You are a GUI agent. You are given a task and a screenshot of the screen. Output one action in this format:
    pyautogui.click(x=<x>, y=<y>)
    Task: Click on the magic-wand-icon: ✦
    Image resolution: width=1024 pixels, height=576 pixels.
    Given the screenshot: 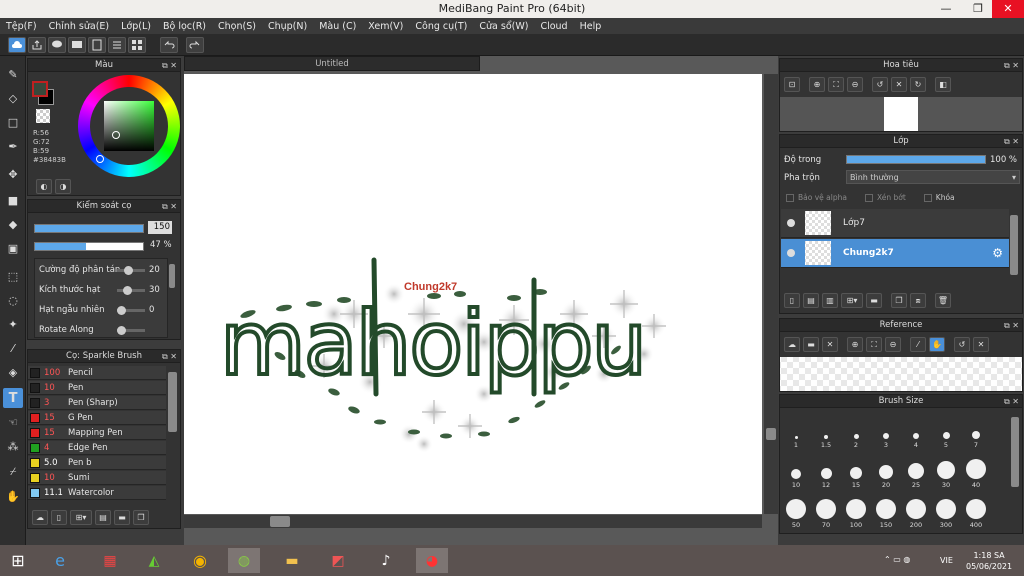 What is the action you would take?
    pyautogui.click(x=13, y=324)
    